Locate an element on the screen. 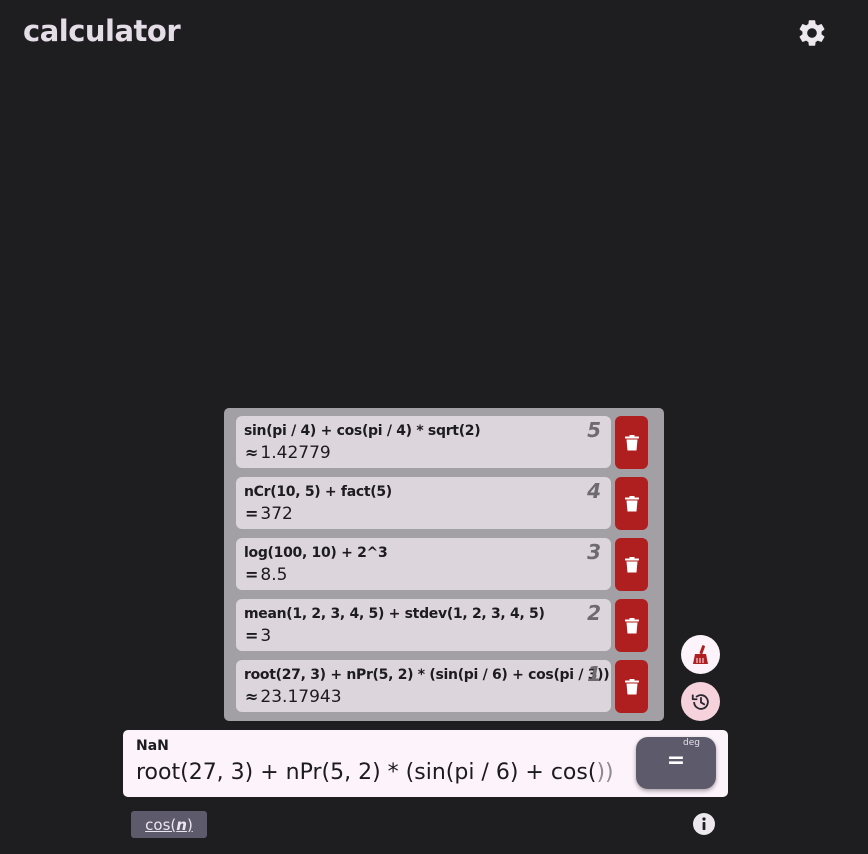  clear-history-button is located at coordinates (700, 654).